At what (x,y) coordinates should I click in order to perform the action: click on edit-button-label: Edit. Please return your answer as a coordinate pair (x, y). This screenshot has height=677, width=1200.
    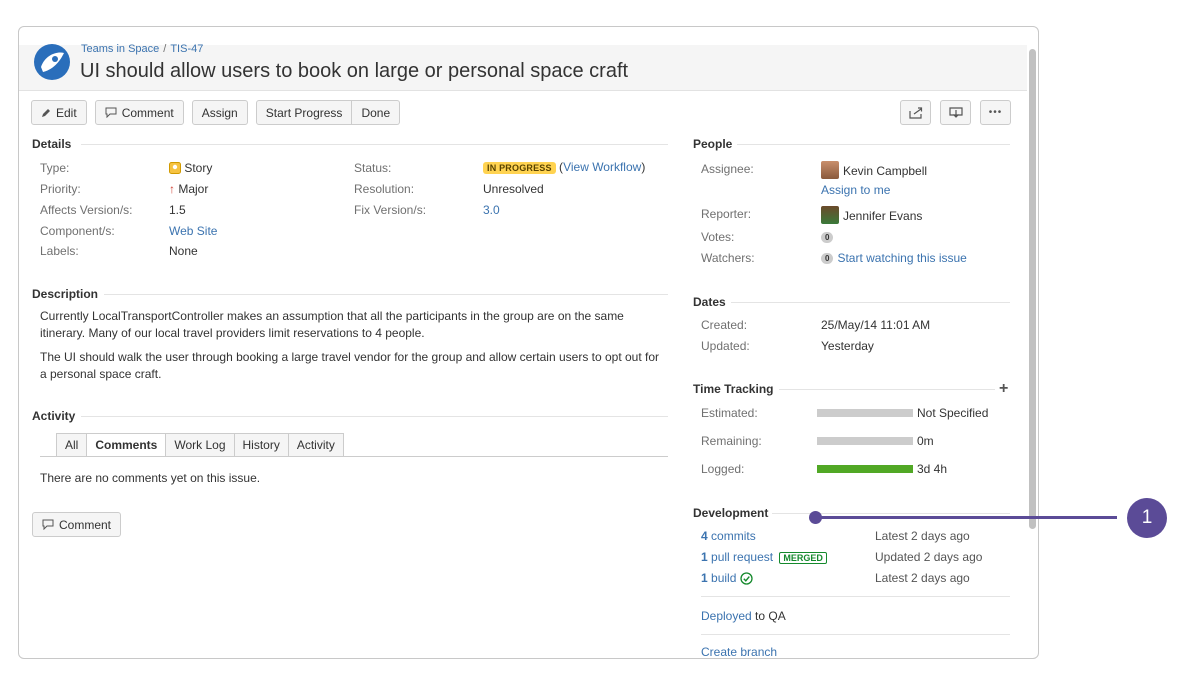
    Looking at the image, I should click on (66, 112).